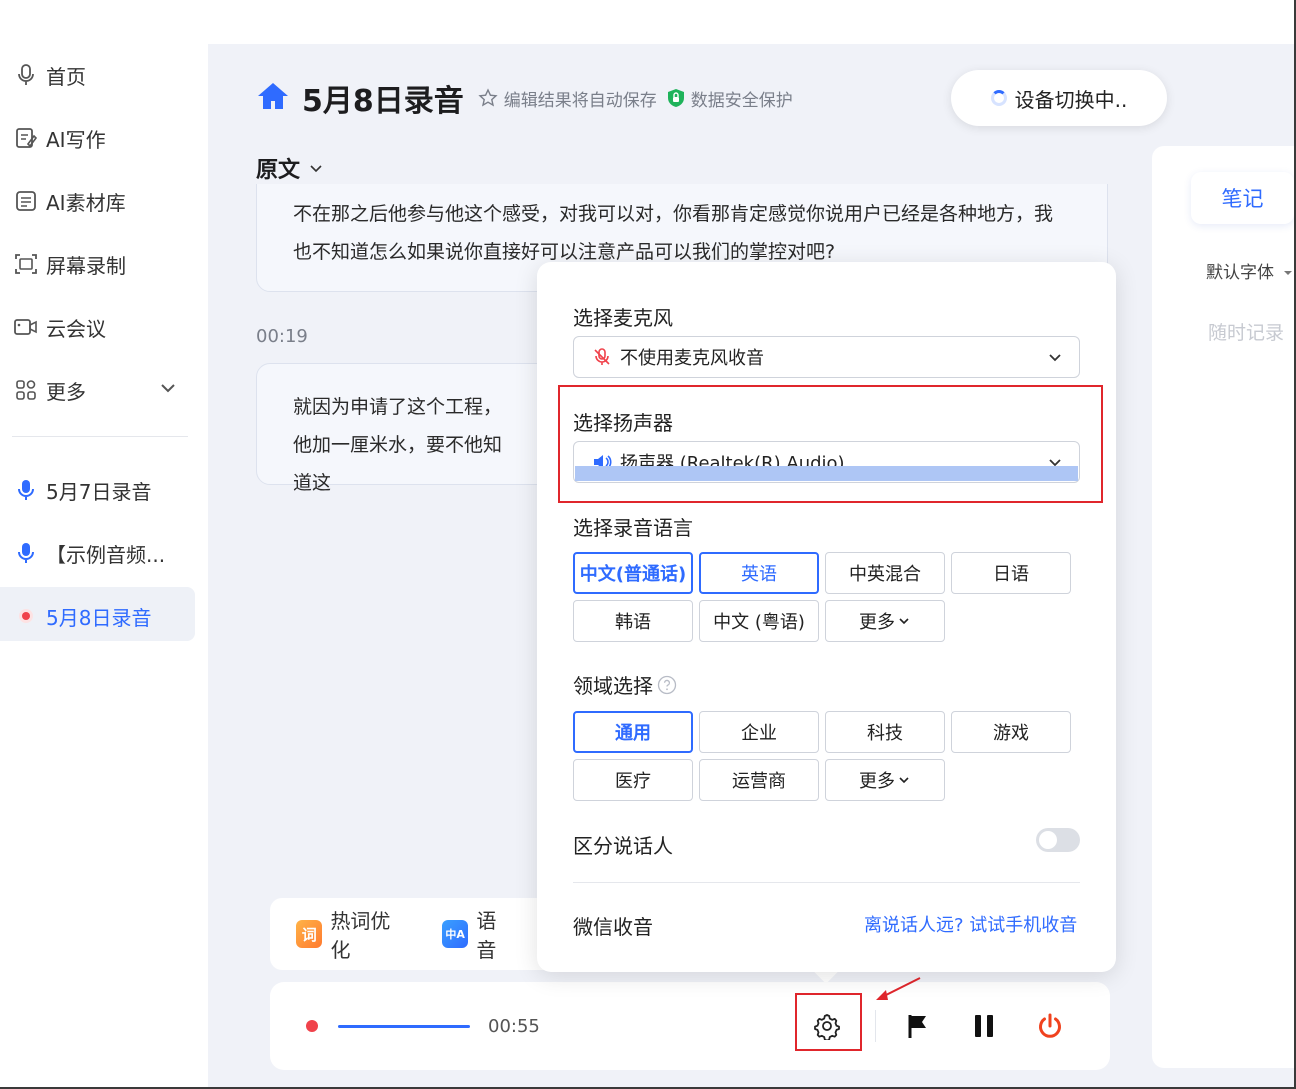 The width and height of the screenshot is (1296, 1089). What do you see at coordinates (759, 732) in the screenshot?
I see `domain-option: 企业` at bounding box center [759, 732].